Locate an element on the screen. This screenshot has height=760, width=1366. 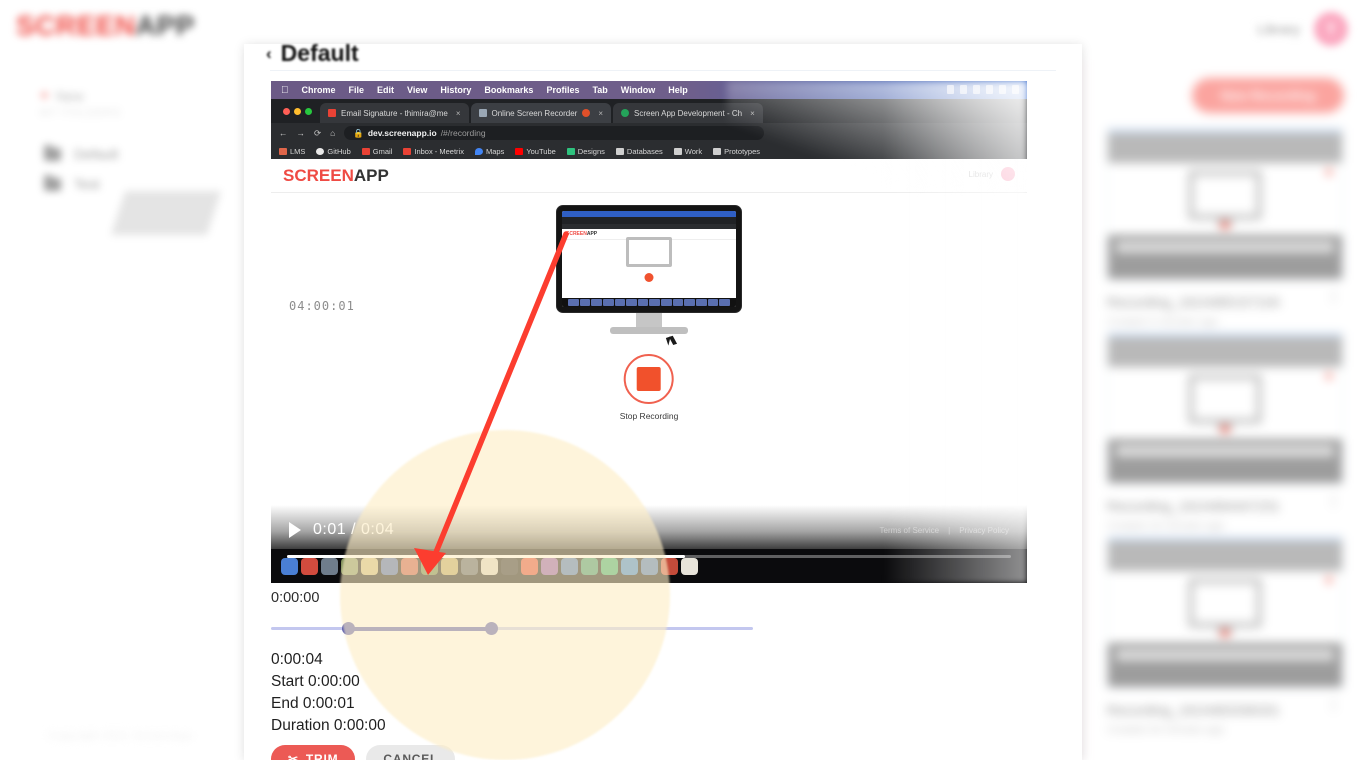
new-recording-button: New Recording is located at coordinates (1268, 95).